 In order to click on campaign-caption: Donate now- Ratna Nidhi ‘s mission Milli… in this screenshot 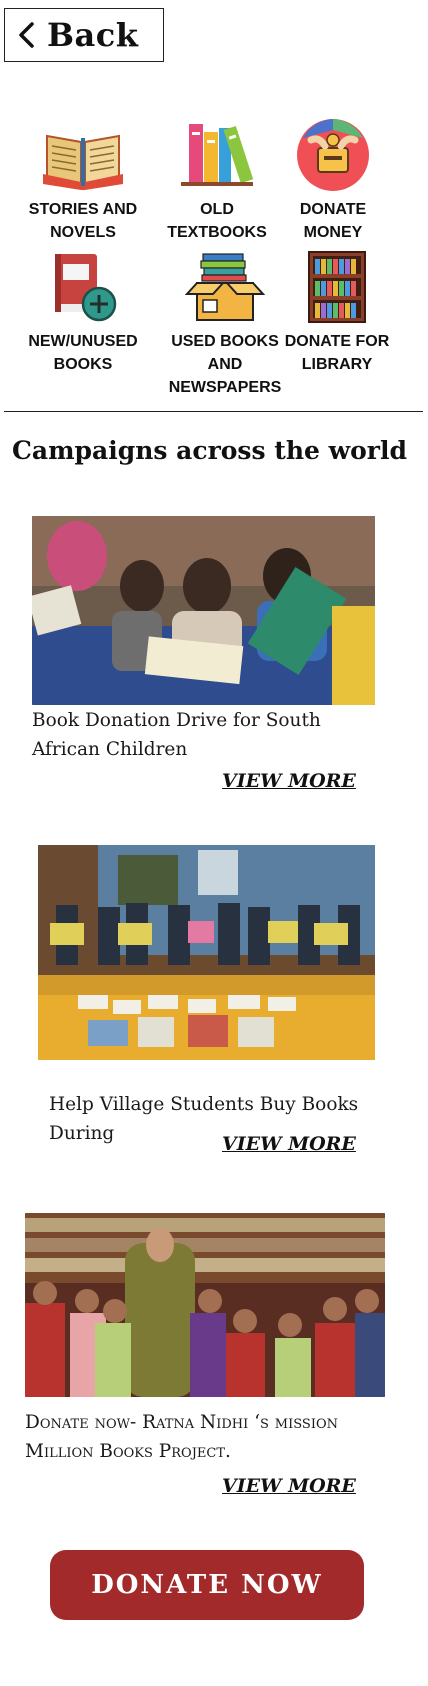, I will do `click(181, 1437)`.